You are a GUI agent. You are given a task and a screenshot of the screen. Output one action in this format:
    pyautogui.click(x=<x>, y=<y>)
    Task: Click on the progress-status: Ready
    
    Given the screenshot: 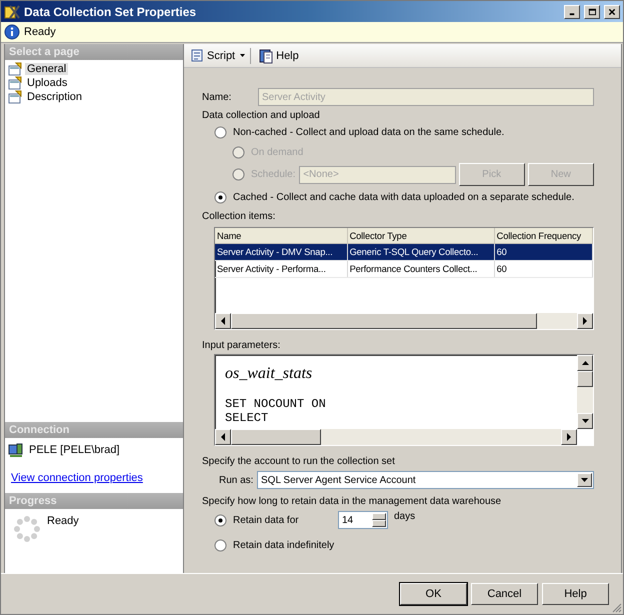 What is the action you would take?
    pyautogui.click(x=63, y=522)
    